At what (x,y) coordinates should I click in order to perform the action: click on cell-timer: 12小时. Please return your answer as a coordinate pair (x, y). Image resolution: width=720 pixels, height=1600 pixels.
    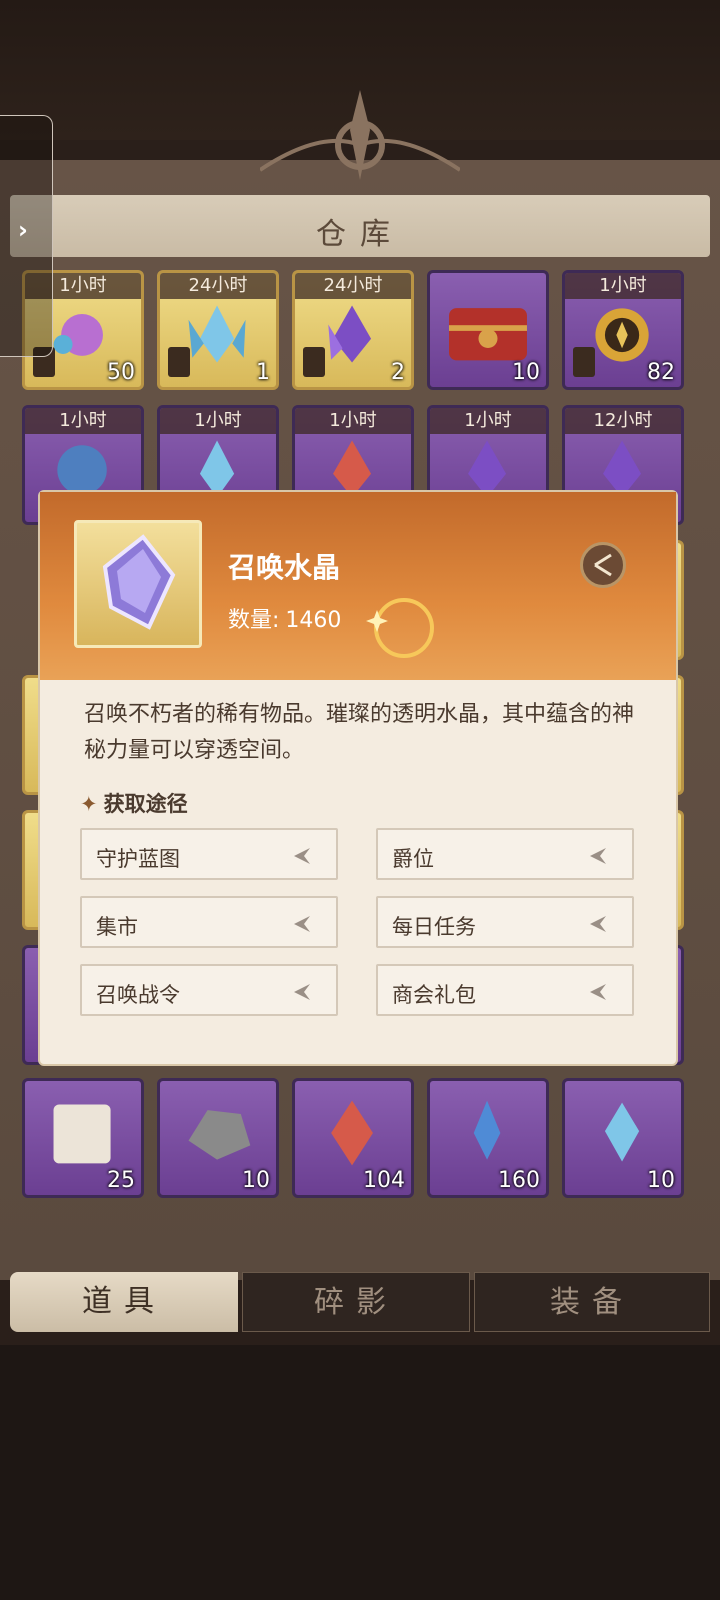
    Looking at the image, I should click on (623, 421).